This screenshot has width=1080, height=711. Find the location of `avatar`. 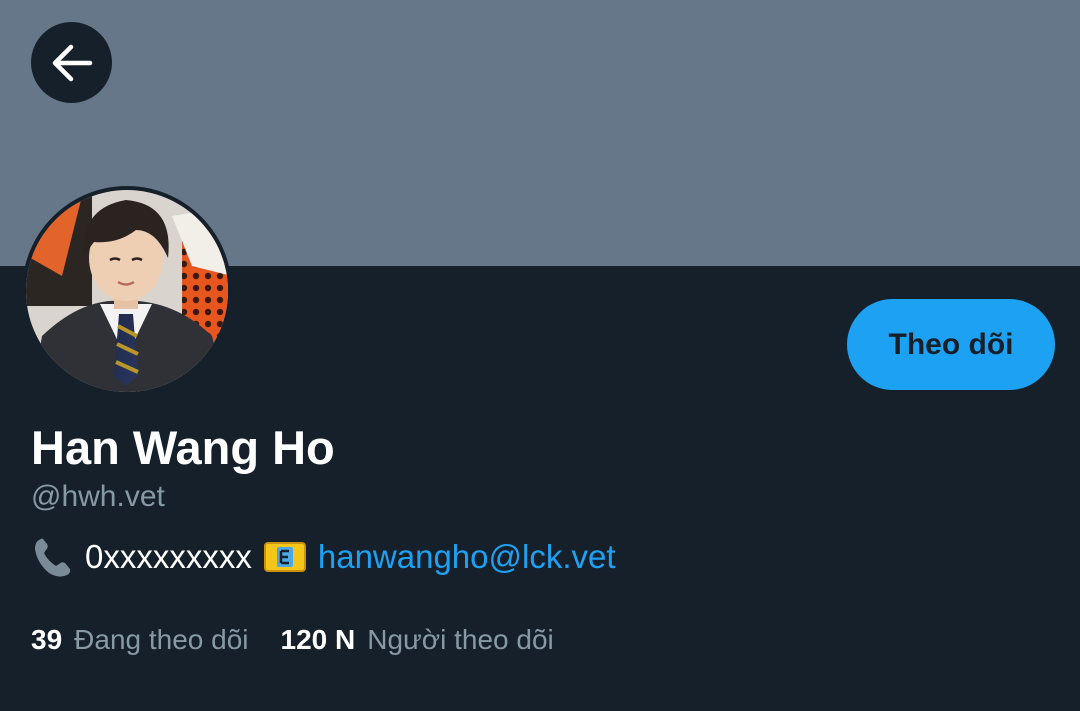

avatar is located at coordinates (127, 291).